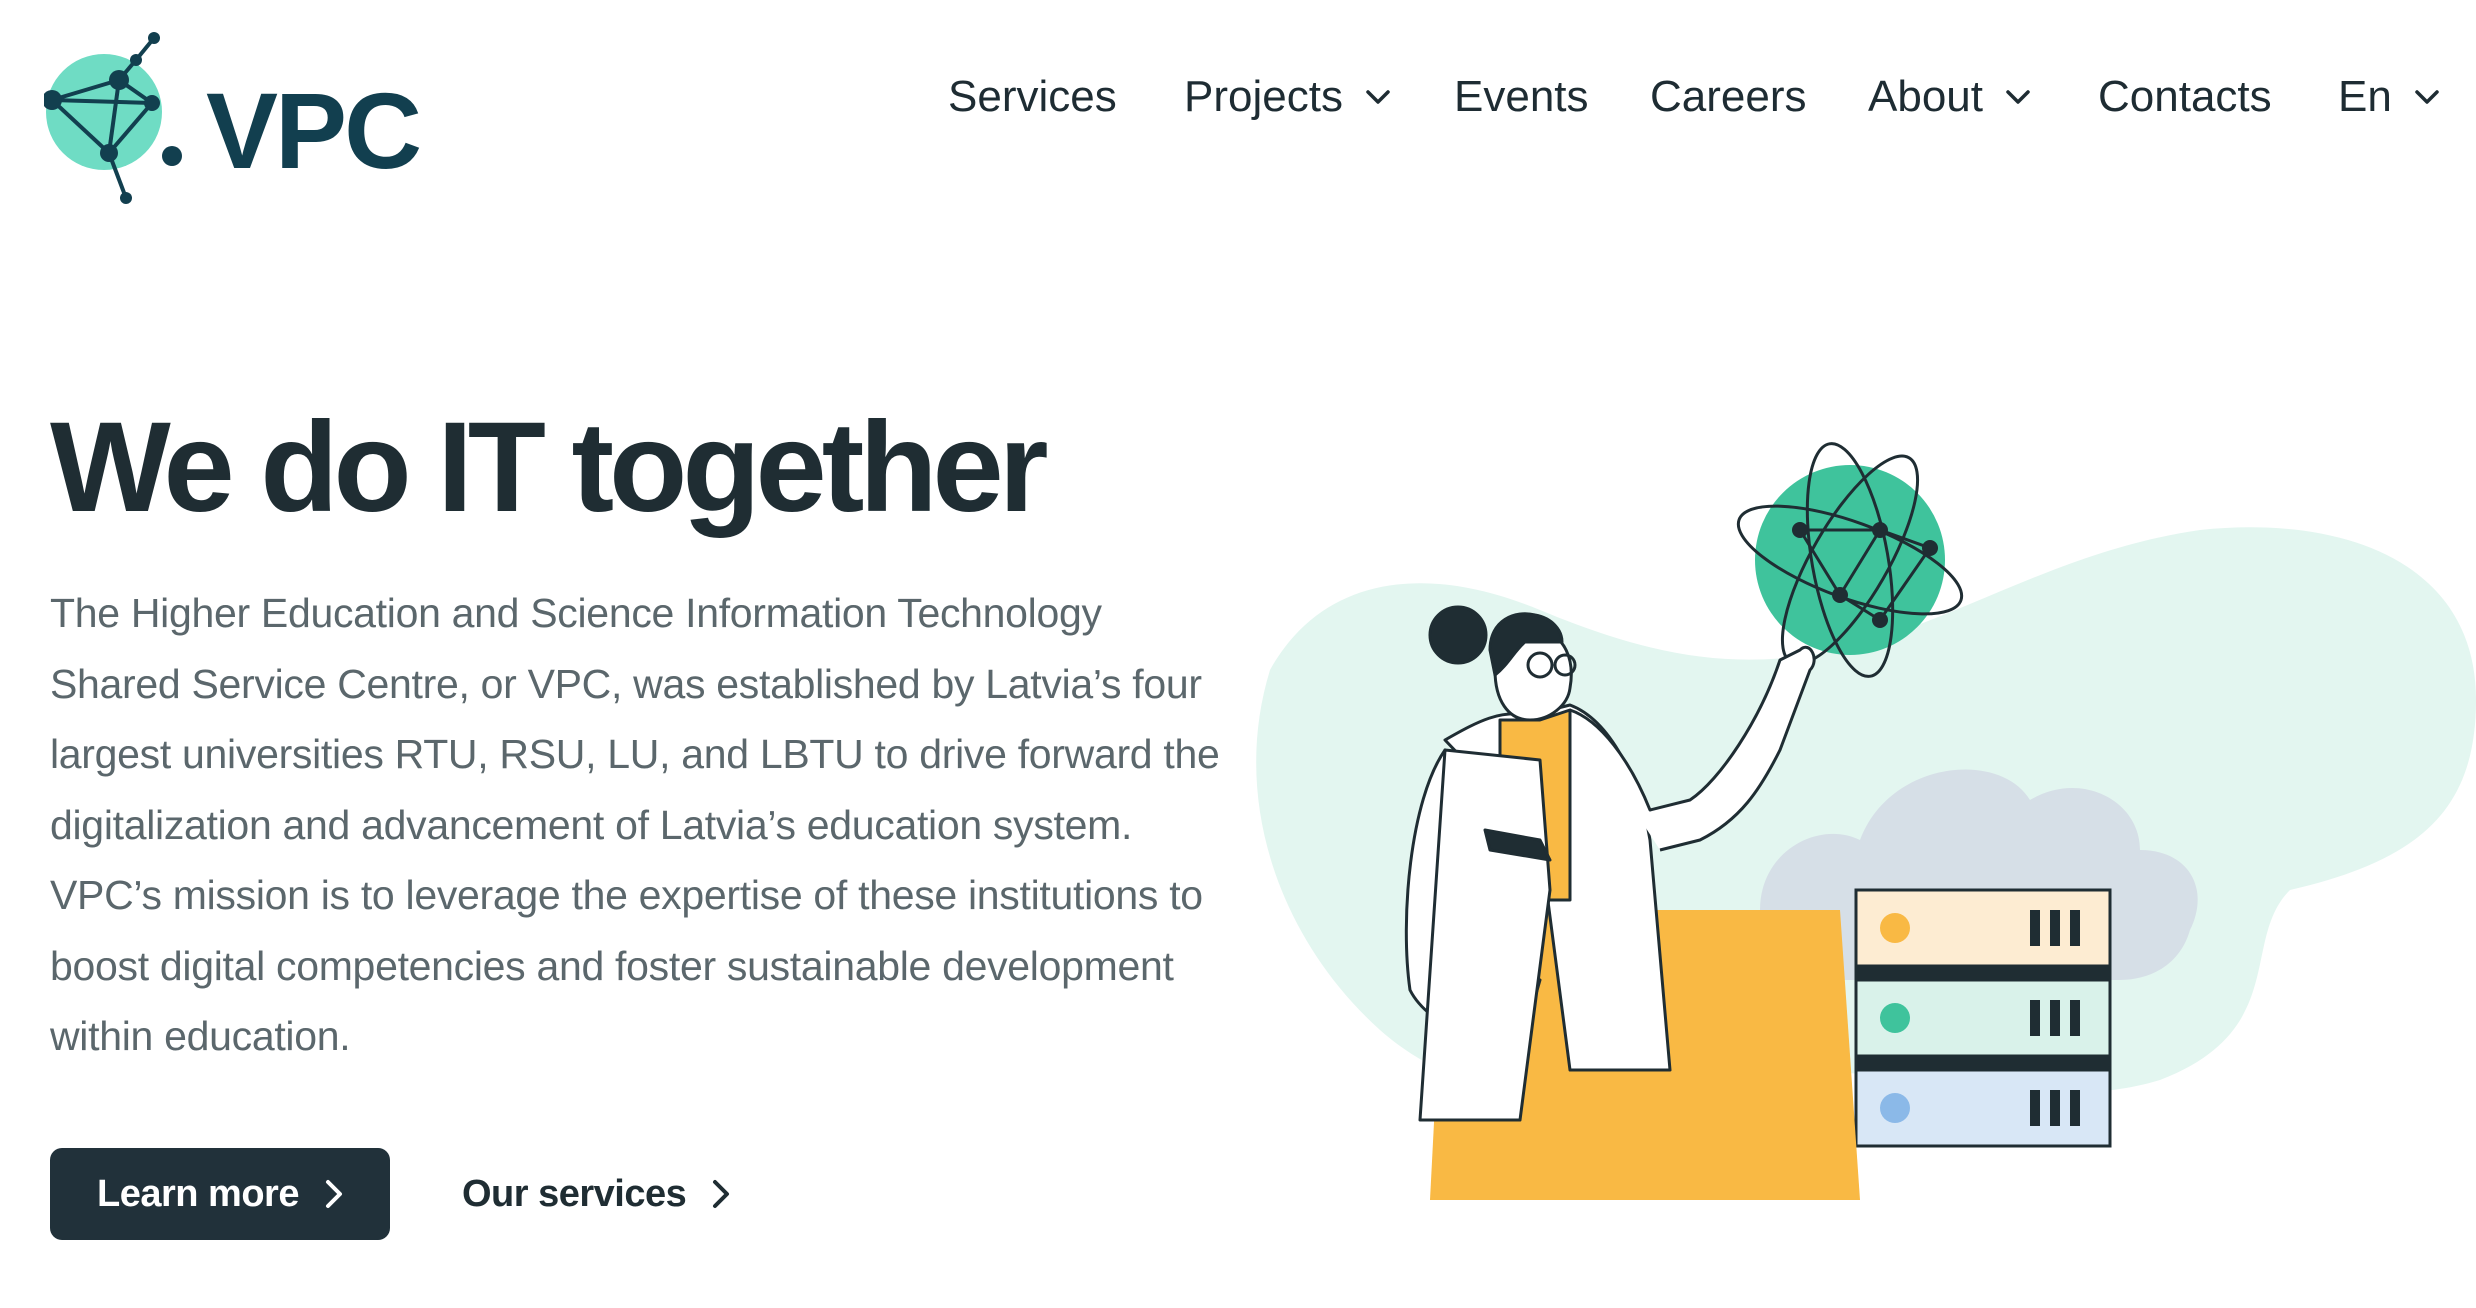 The width and height of the screenshot is (2476, 1308). I want to click on nav-item-label: About, so click(1925, 96).